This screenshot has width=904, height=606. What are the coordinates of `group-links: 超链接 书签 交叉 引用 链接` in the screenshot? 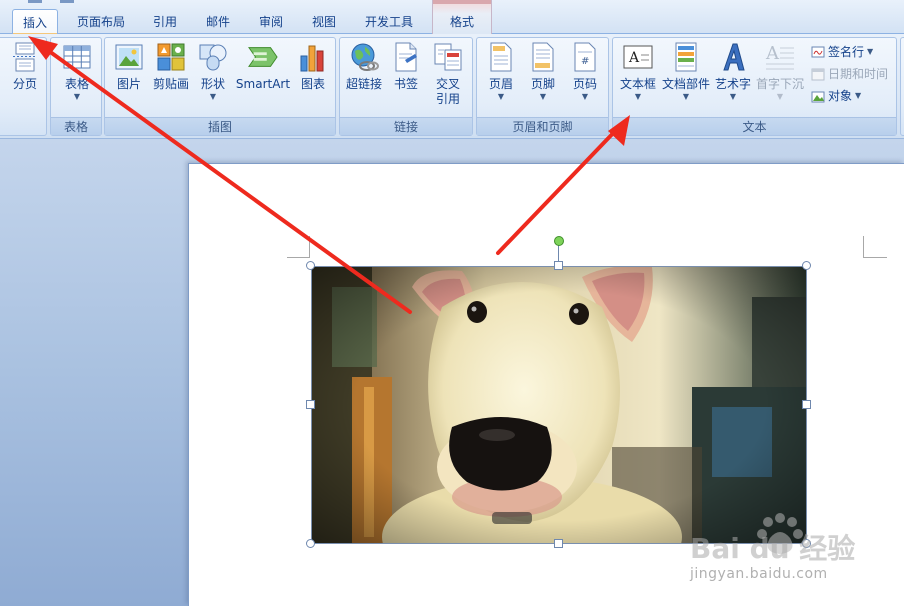 It's located at (406, 86).